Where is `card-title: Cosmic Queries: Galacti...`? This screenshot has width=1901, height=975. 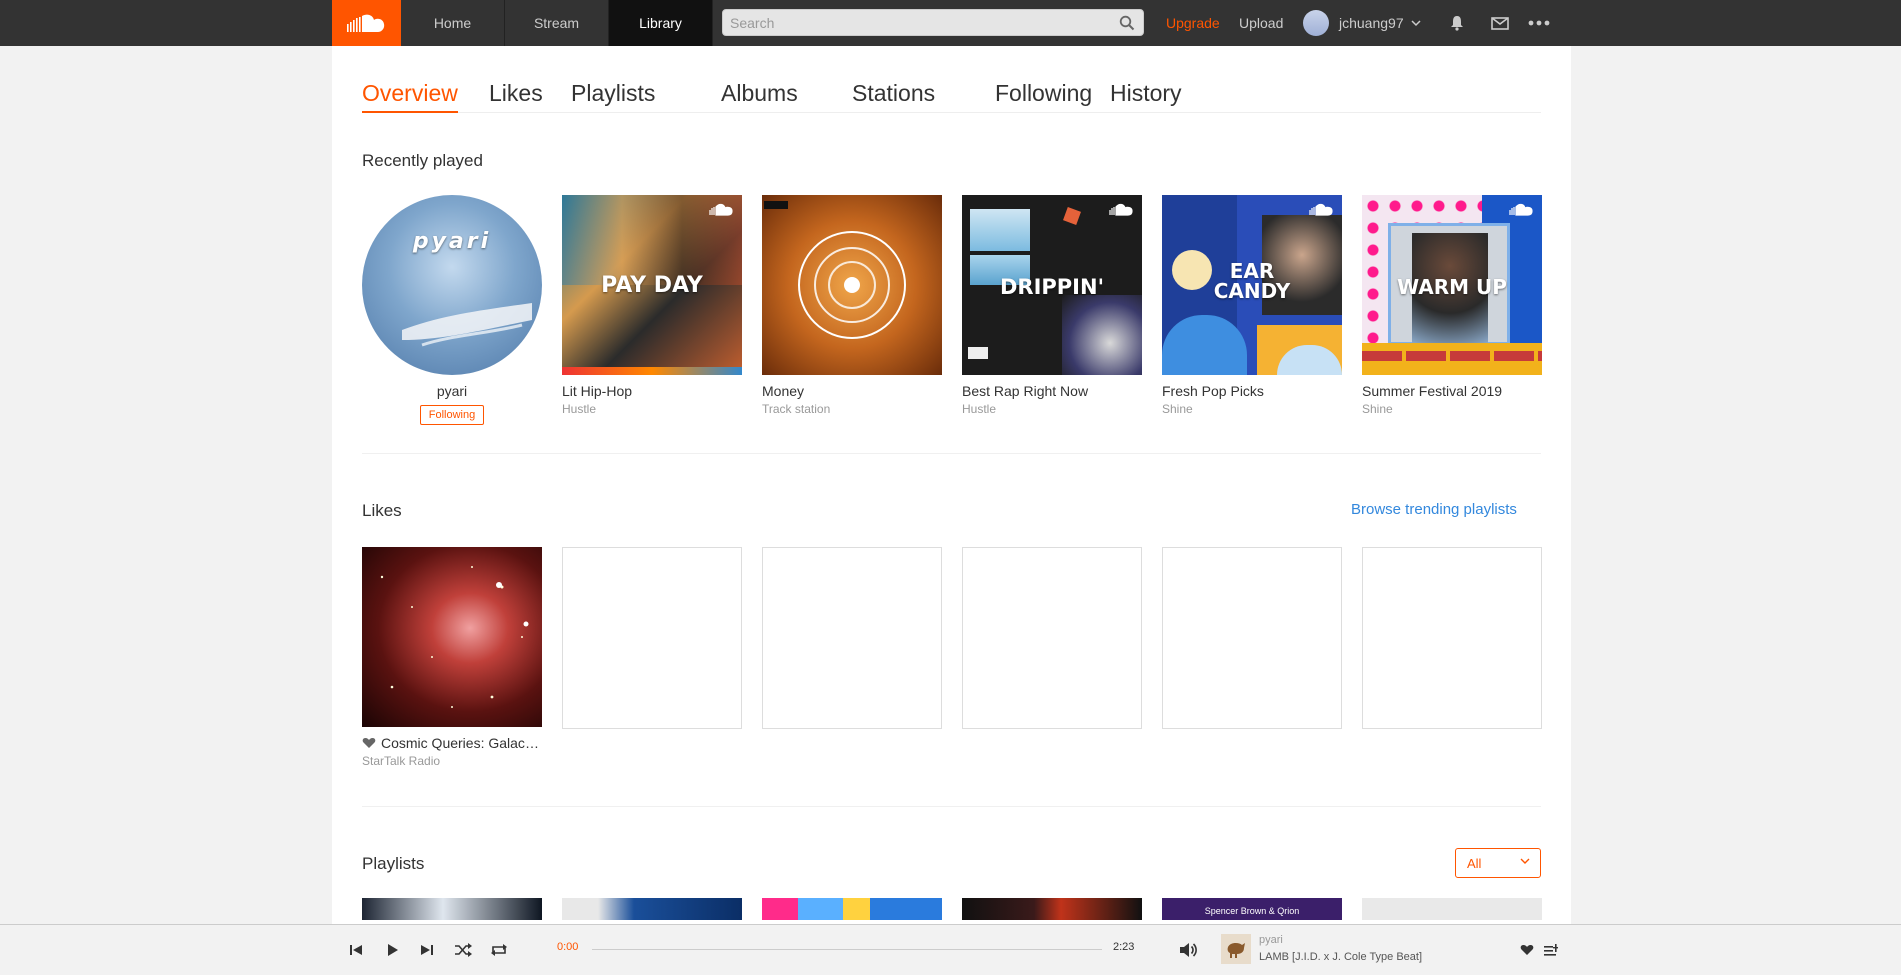
card-title: Cosmic Queries: Galacti... is located at coordinates (461, 743).